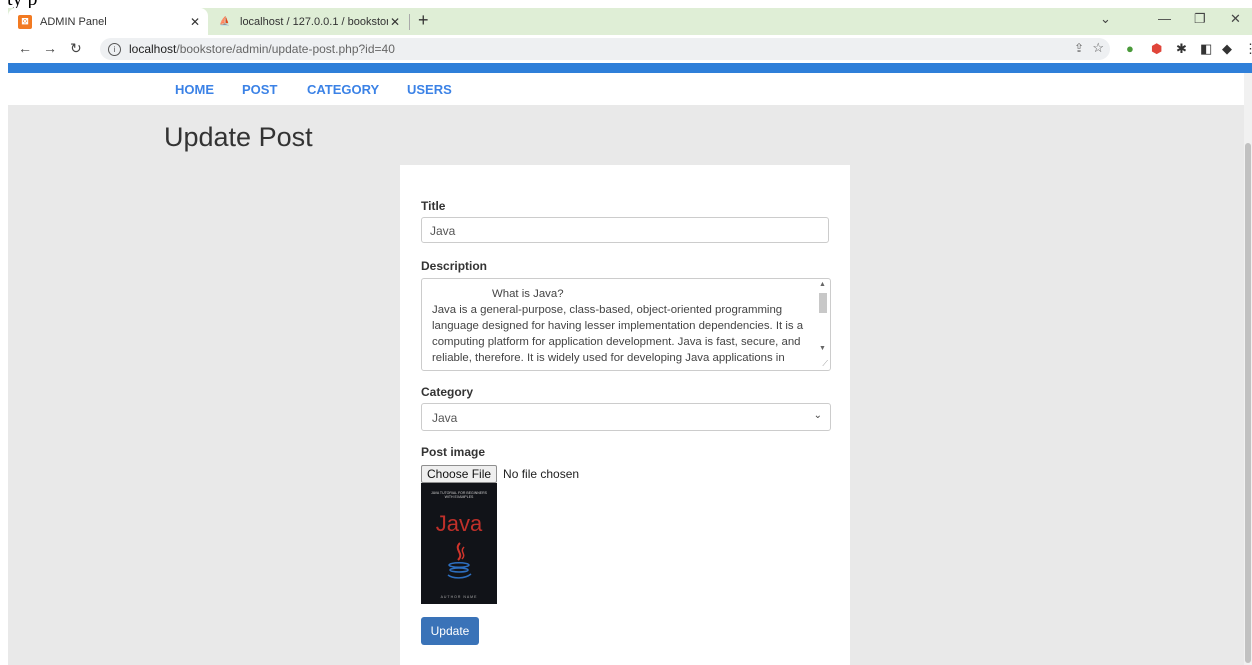 The image size is (1252, 665). I want to click on title-label: Title, so click(433, 206).